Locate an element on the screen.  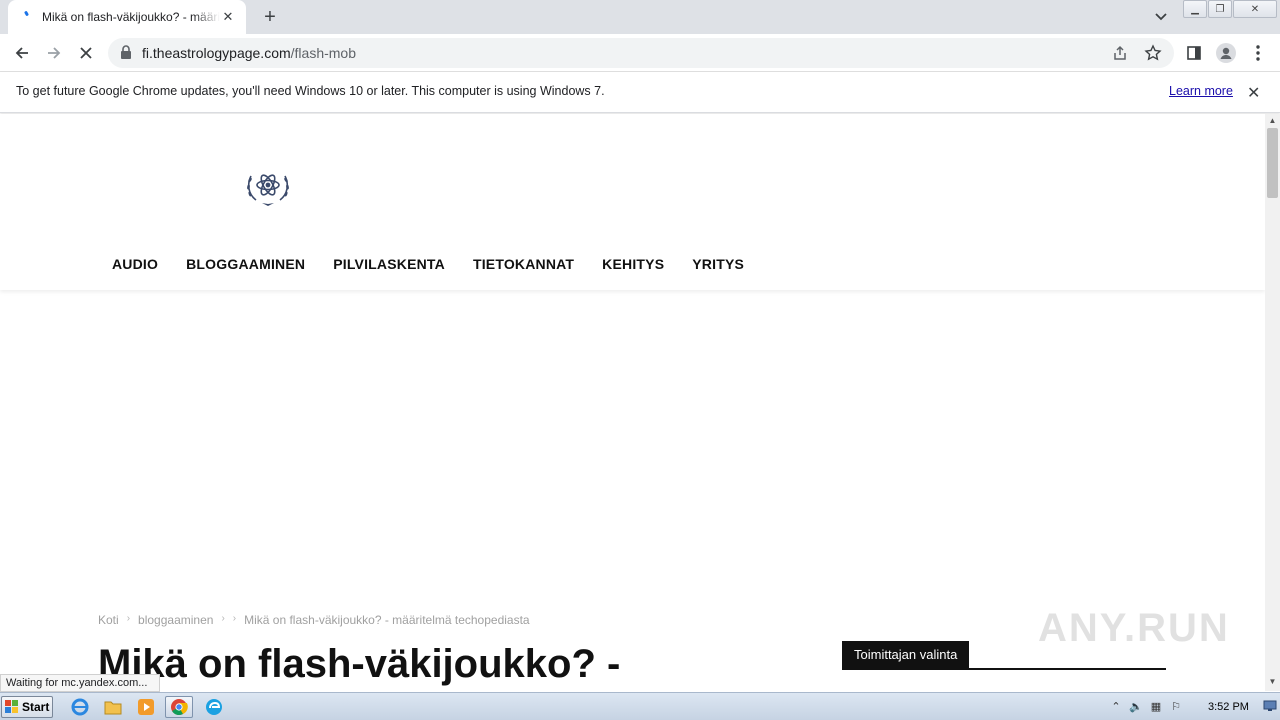
forward-button is located at coordinates (54, 53).